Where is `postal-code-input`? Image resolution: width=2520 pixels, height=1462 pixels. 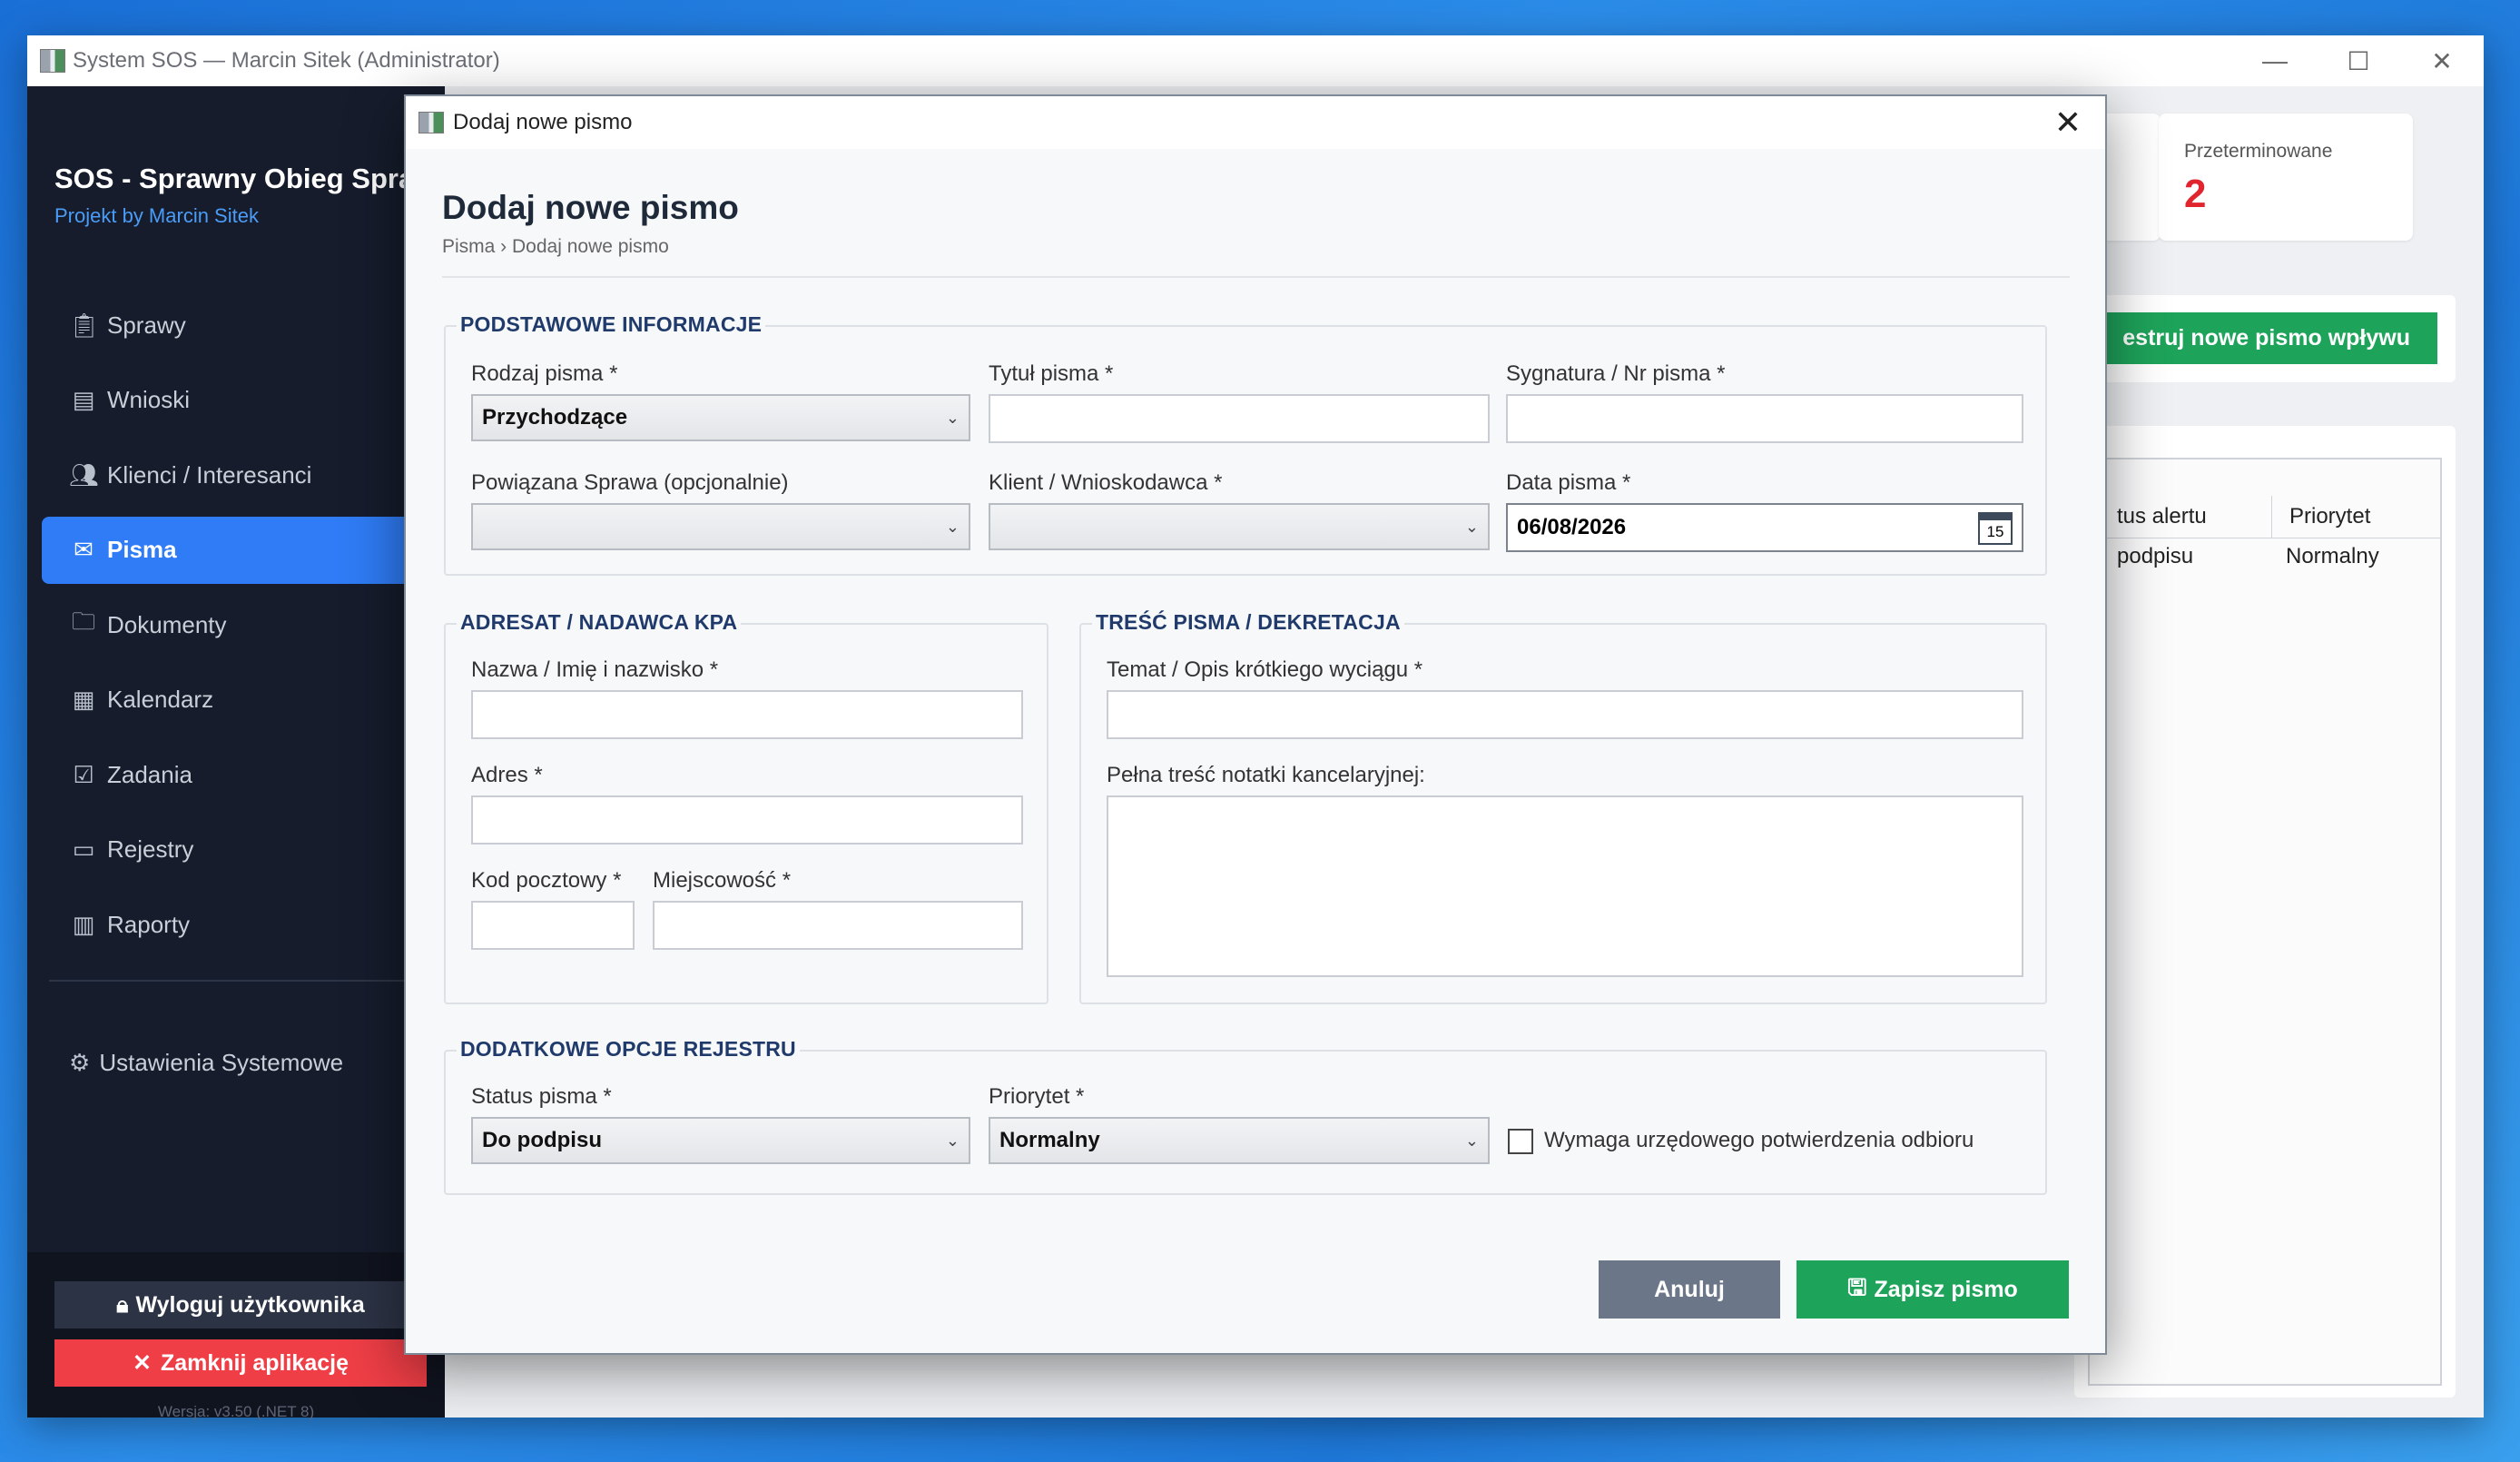 postal-code-input is located at coordinates (553, 925).